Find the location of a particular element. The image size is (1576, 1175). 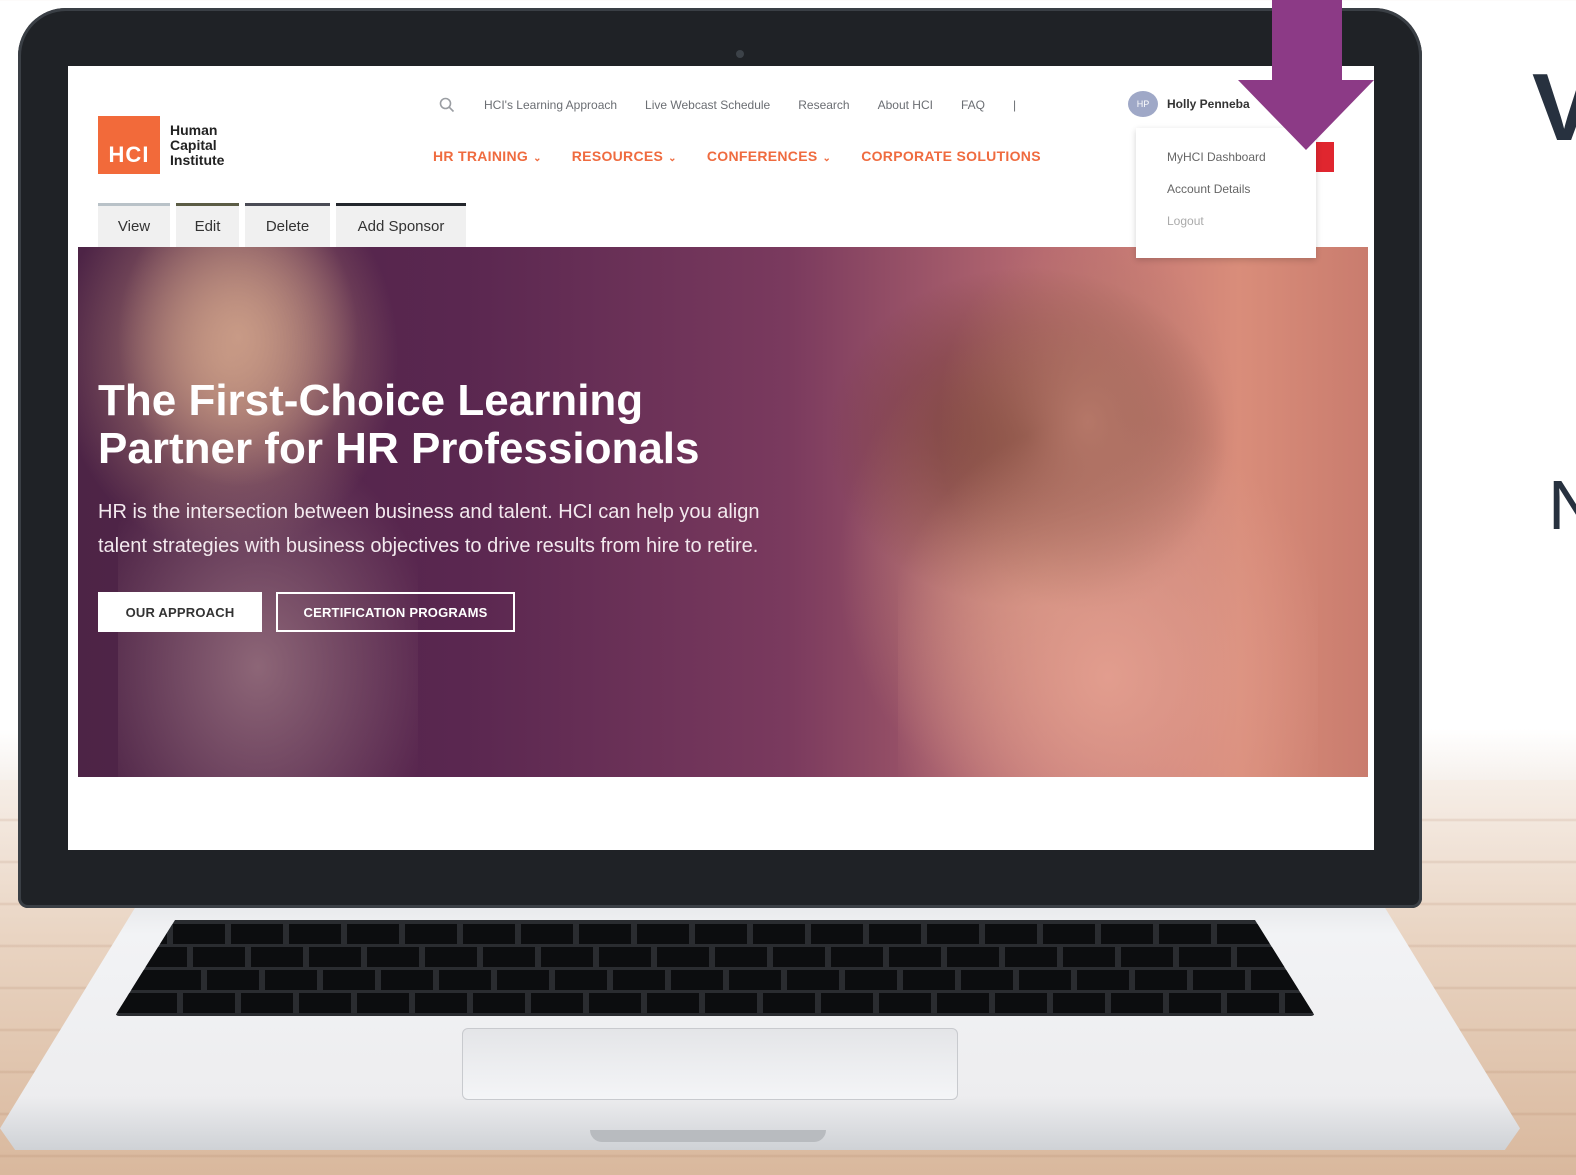

logo-mark: HCI is located at coordinates (129, 154).